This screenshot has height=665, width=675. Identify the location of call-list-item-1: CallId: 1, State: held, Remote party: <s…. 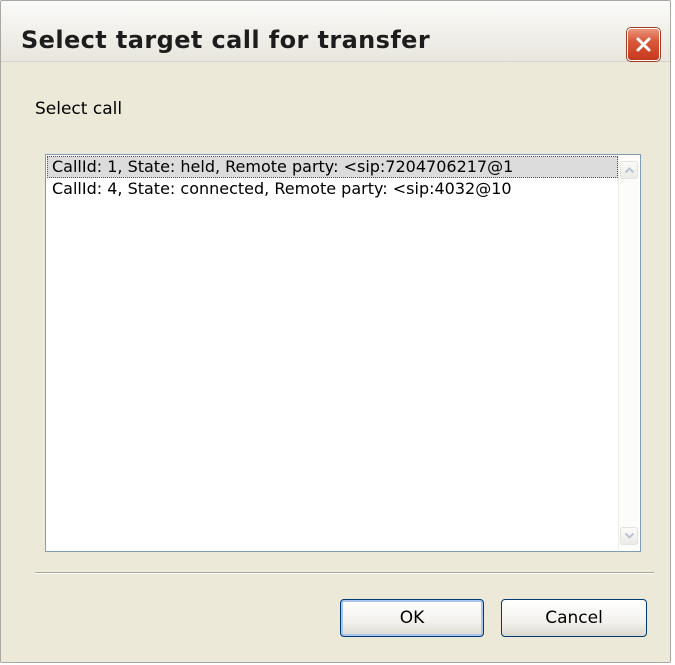
(332, 167).